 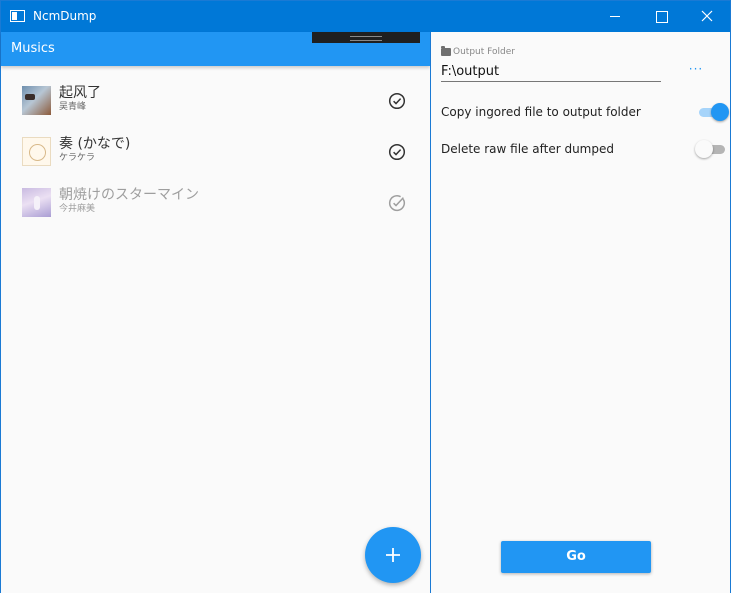 I want to click on browse-folder-button: ···, so click(x=696, y=70).